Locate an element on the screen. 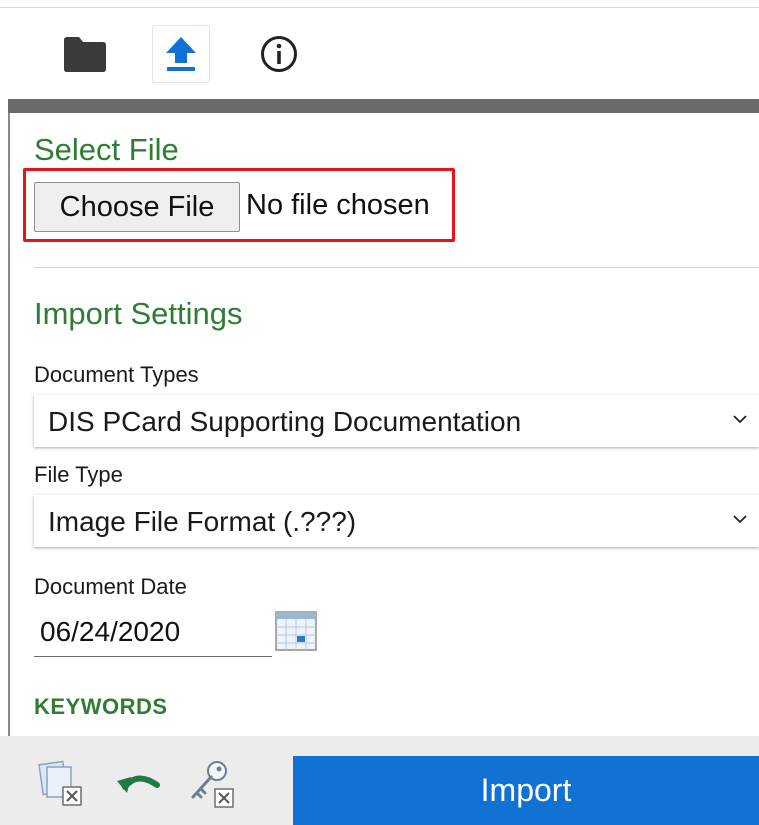  file-type-value: Image File Format (.???) is located at coordinates (202, 521).